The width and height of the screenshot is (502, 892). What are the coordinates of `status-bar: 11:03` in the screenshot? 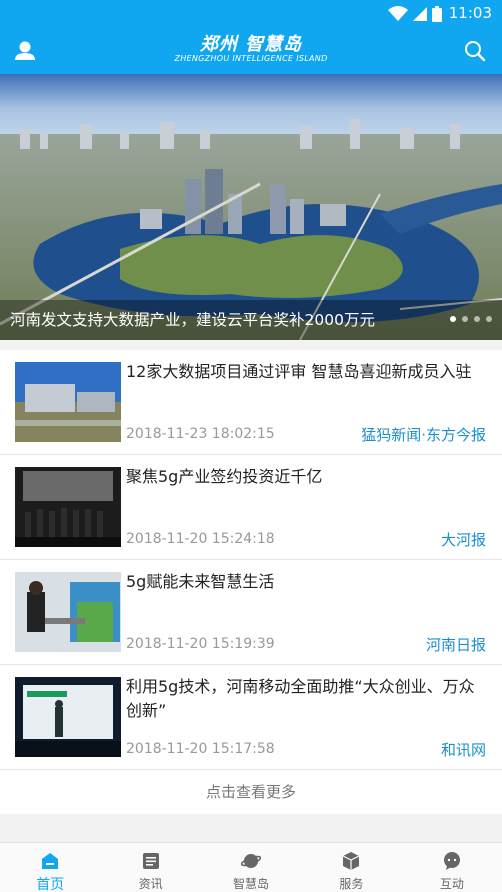 It's located at (251, 14).